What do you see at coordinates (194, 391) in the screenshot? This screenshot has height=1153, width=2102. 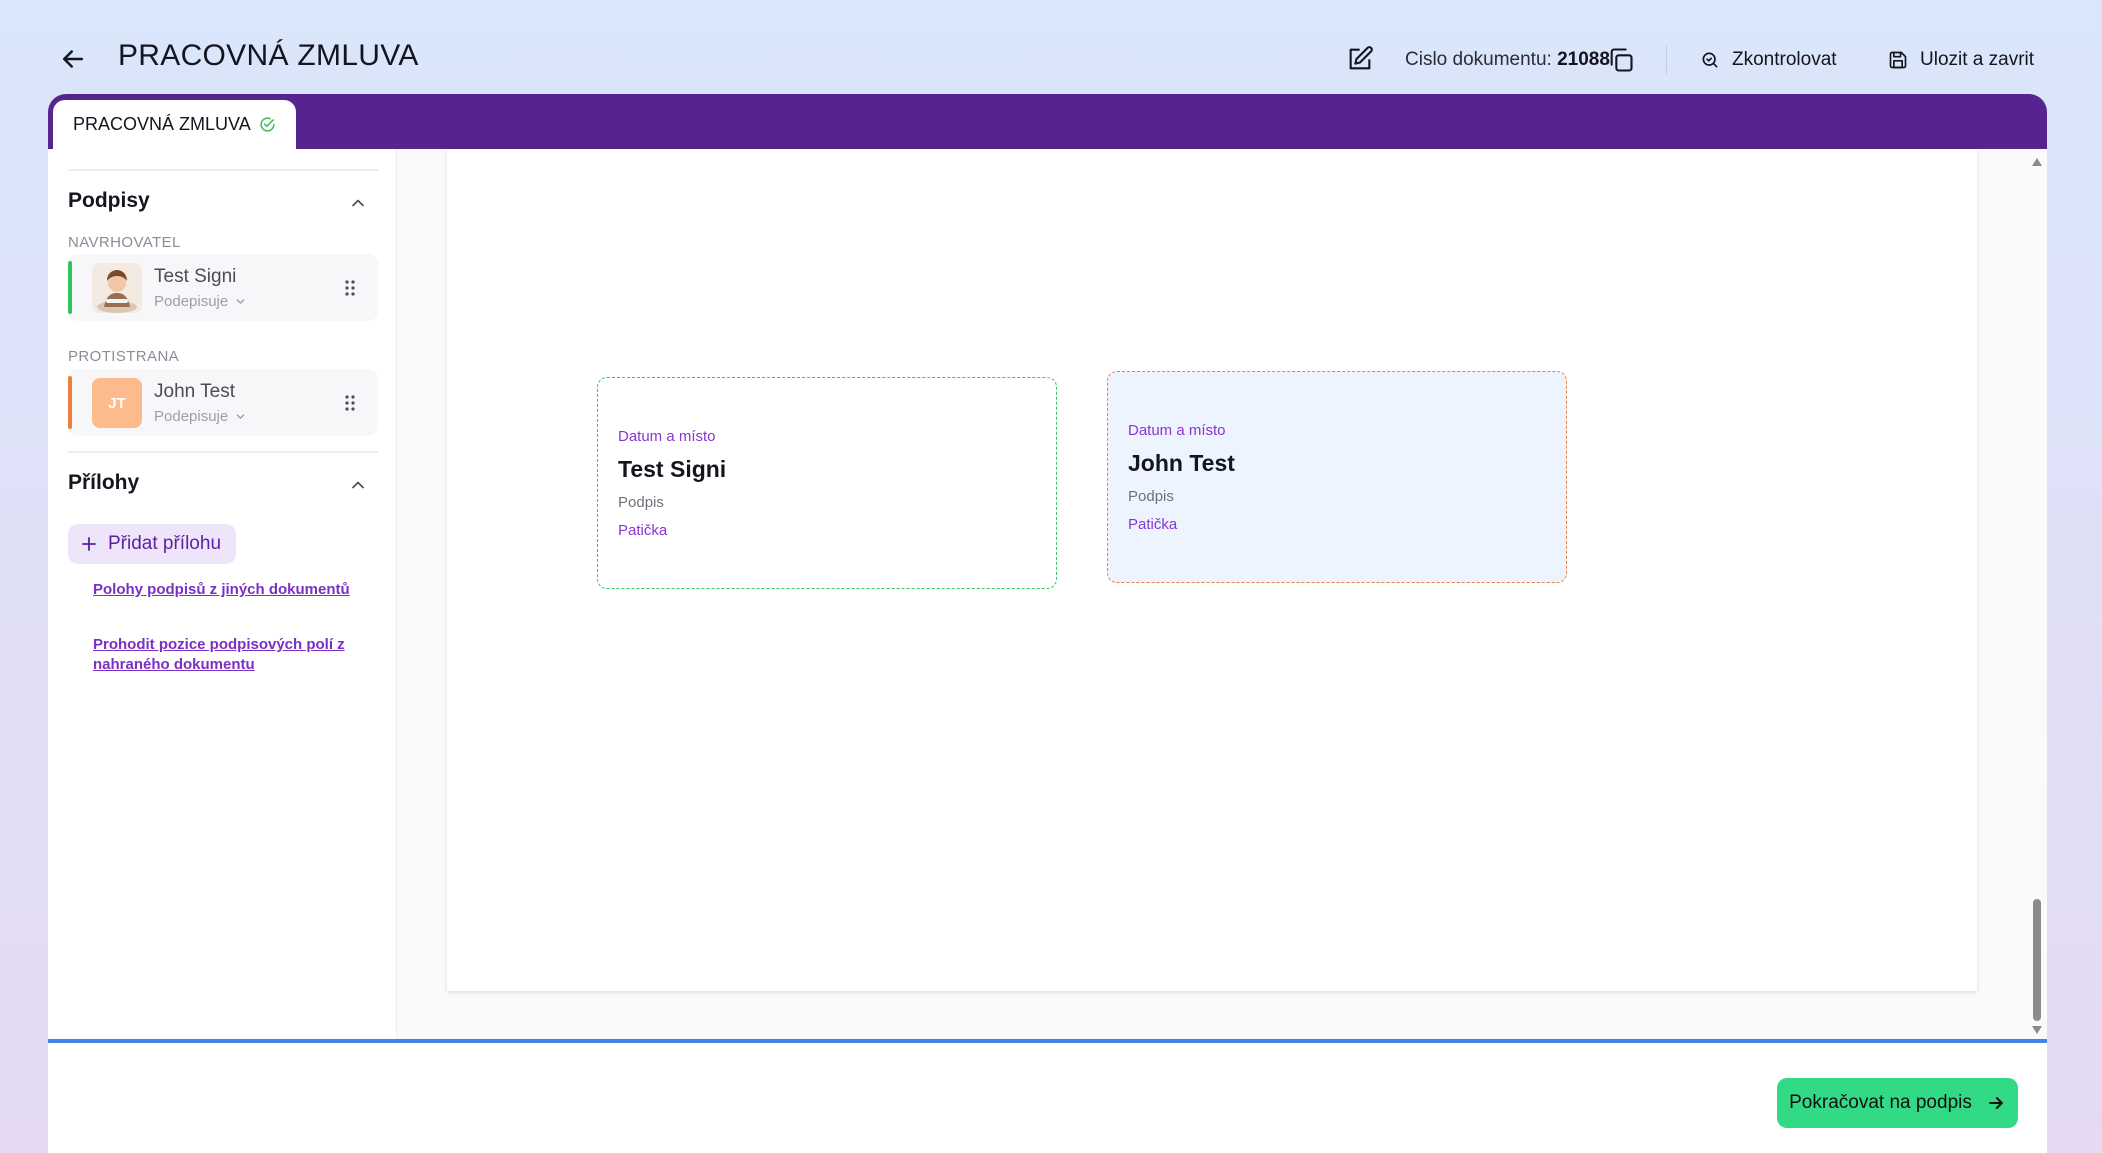 I see `signer-name: John Test` at bounding box center [194, 391].